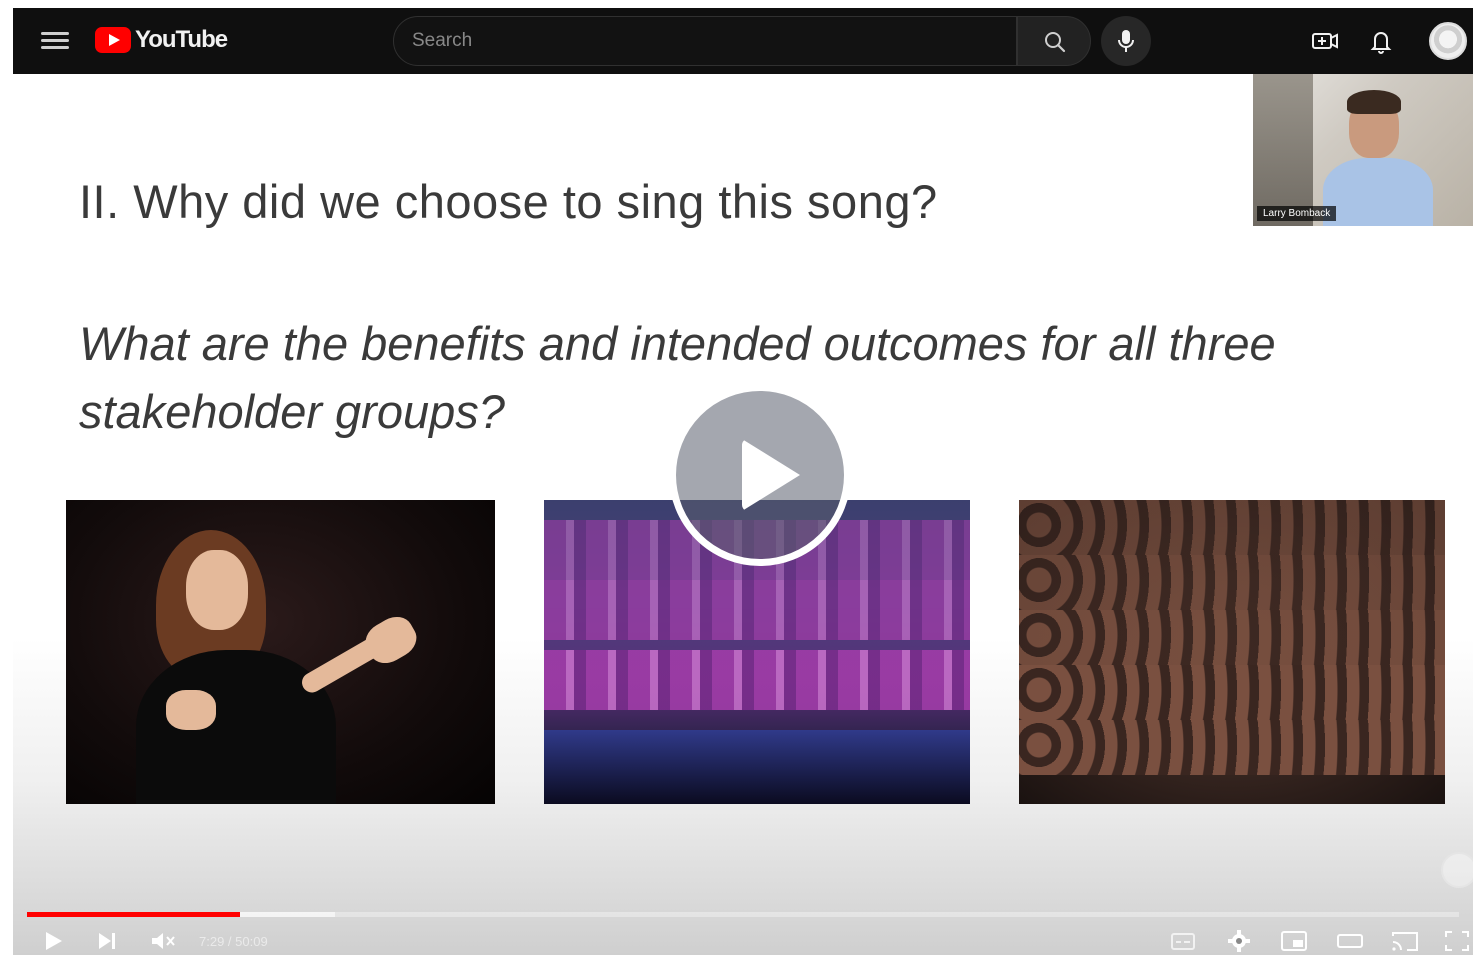  Describe the element at coordinates (743, 914) in the screenshot. I see `progress-bar` at that location.